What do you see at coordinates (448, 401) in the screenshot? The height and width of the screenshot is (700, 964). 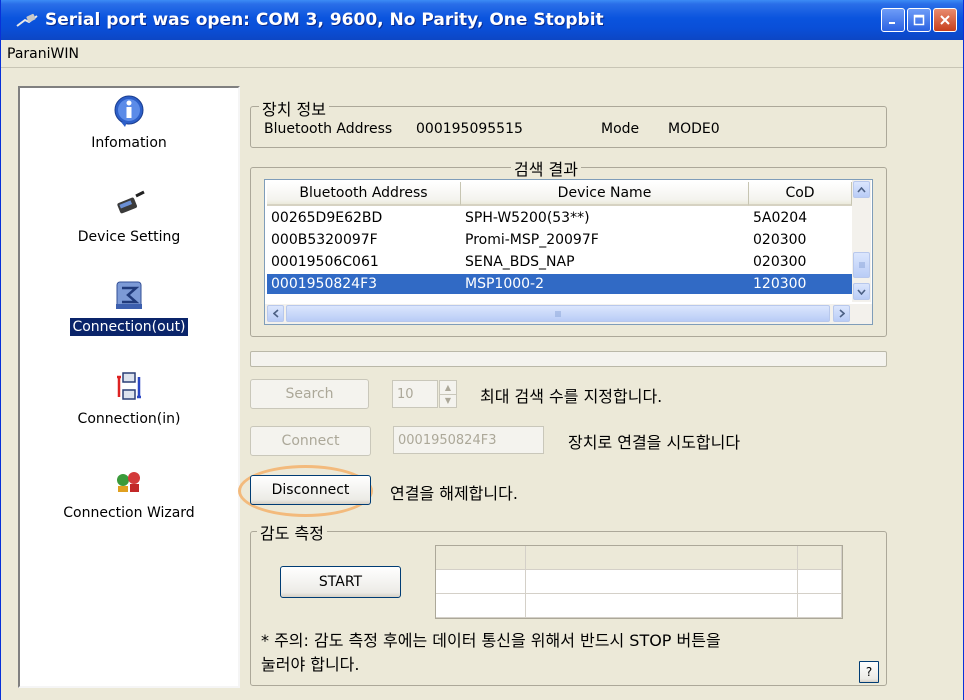 I see `stepper-down-icon: ▼` at bounding box center [448, 401].